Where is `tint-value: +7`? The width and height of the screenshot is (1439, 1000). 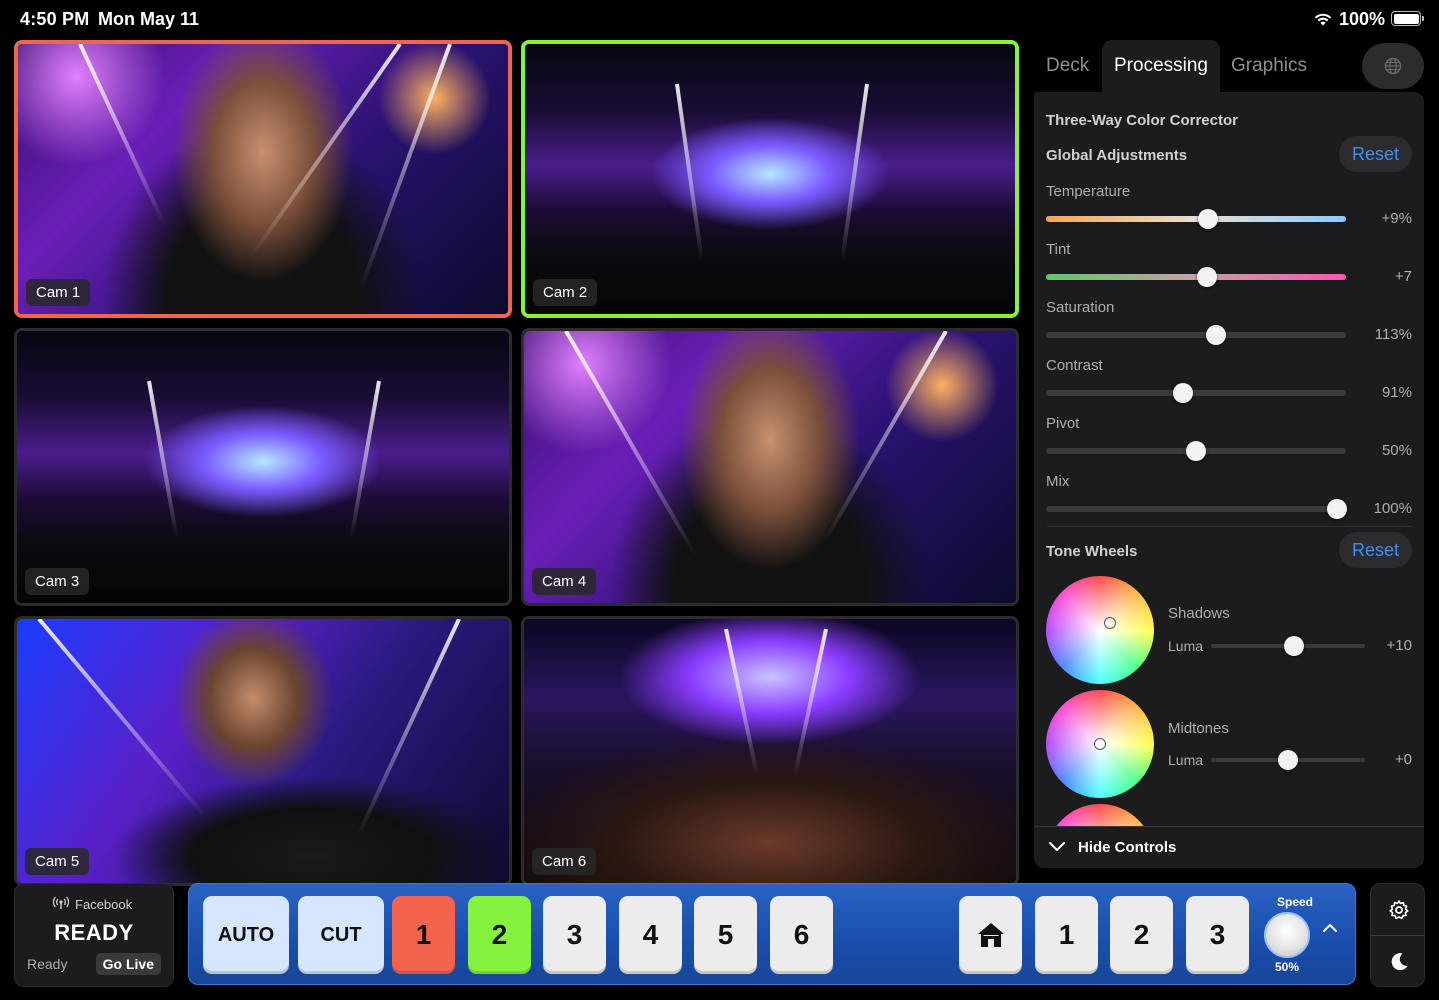
tint-value: +7 is located at coordinates (1403, 276).